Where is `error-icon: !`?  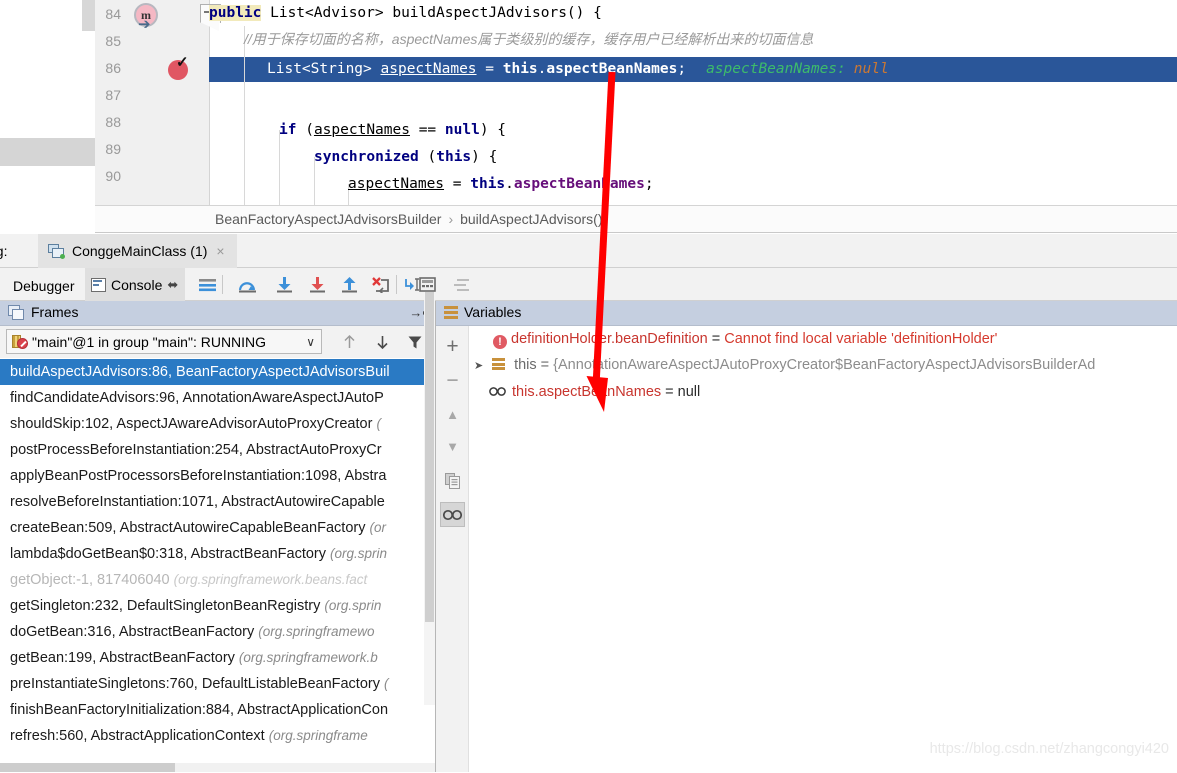
error-icon: ! is located at coordinates (500, 342).